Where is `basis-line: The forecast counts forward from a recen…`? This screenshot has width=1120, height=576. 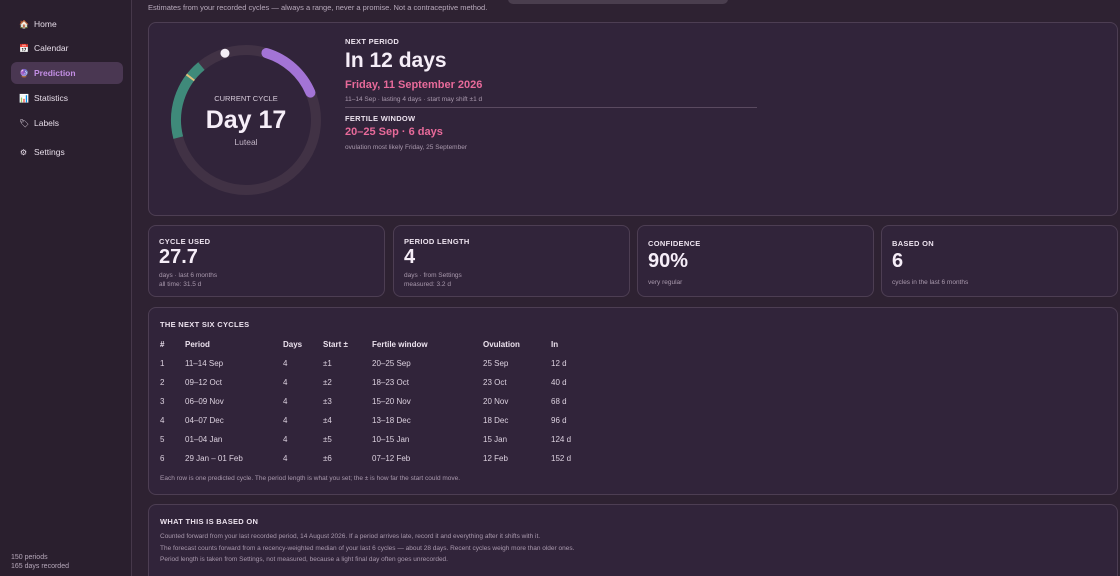 basis-line: The forecast counts forward from a recen… is located at coordinates (367, 548).